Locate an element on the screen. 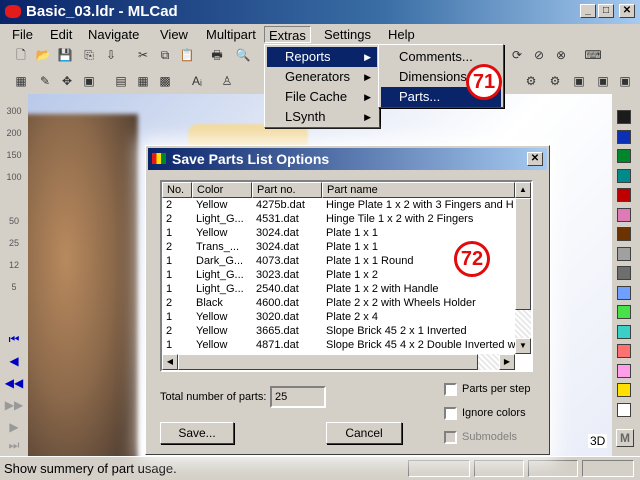 The width and height of the screenshot is (640, 480). cube-icon: ▣ is located at coordinates (89, 81).